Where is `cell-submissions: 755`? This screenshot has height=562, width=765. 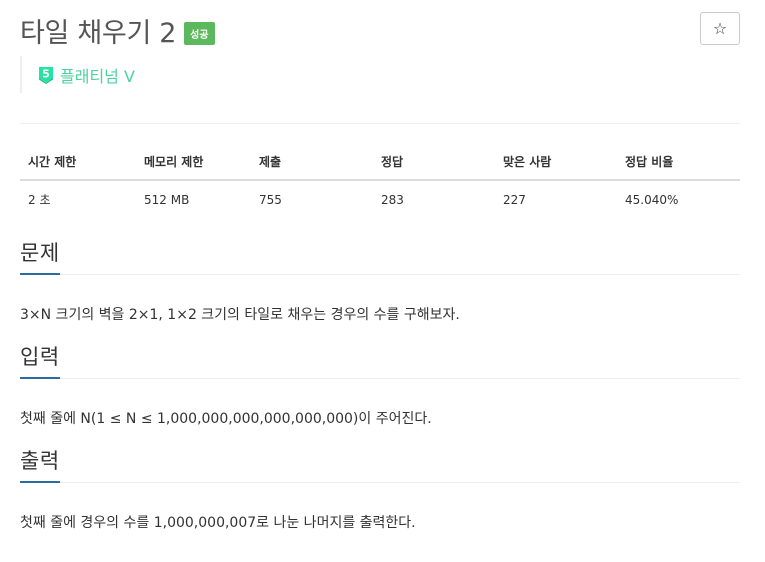 cell-submissions: 755 is located at coordinates (312, 199).